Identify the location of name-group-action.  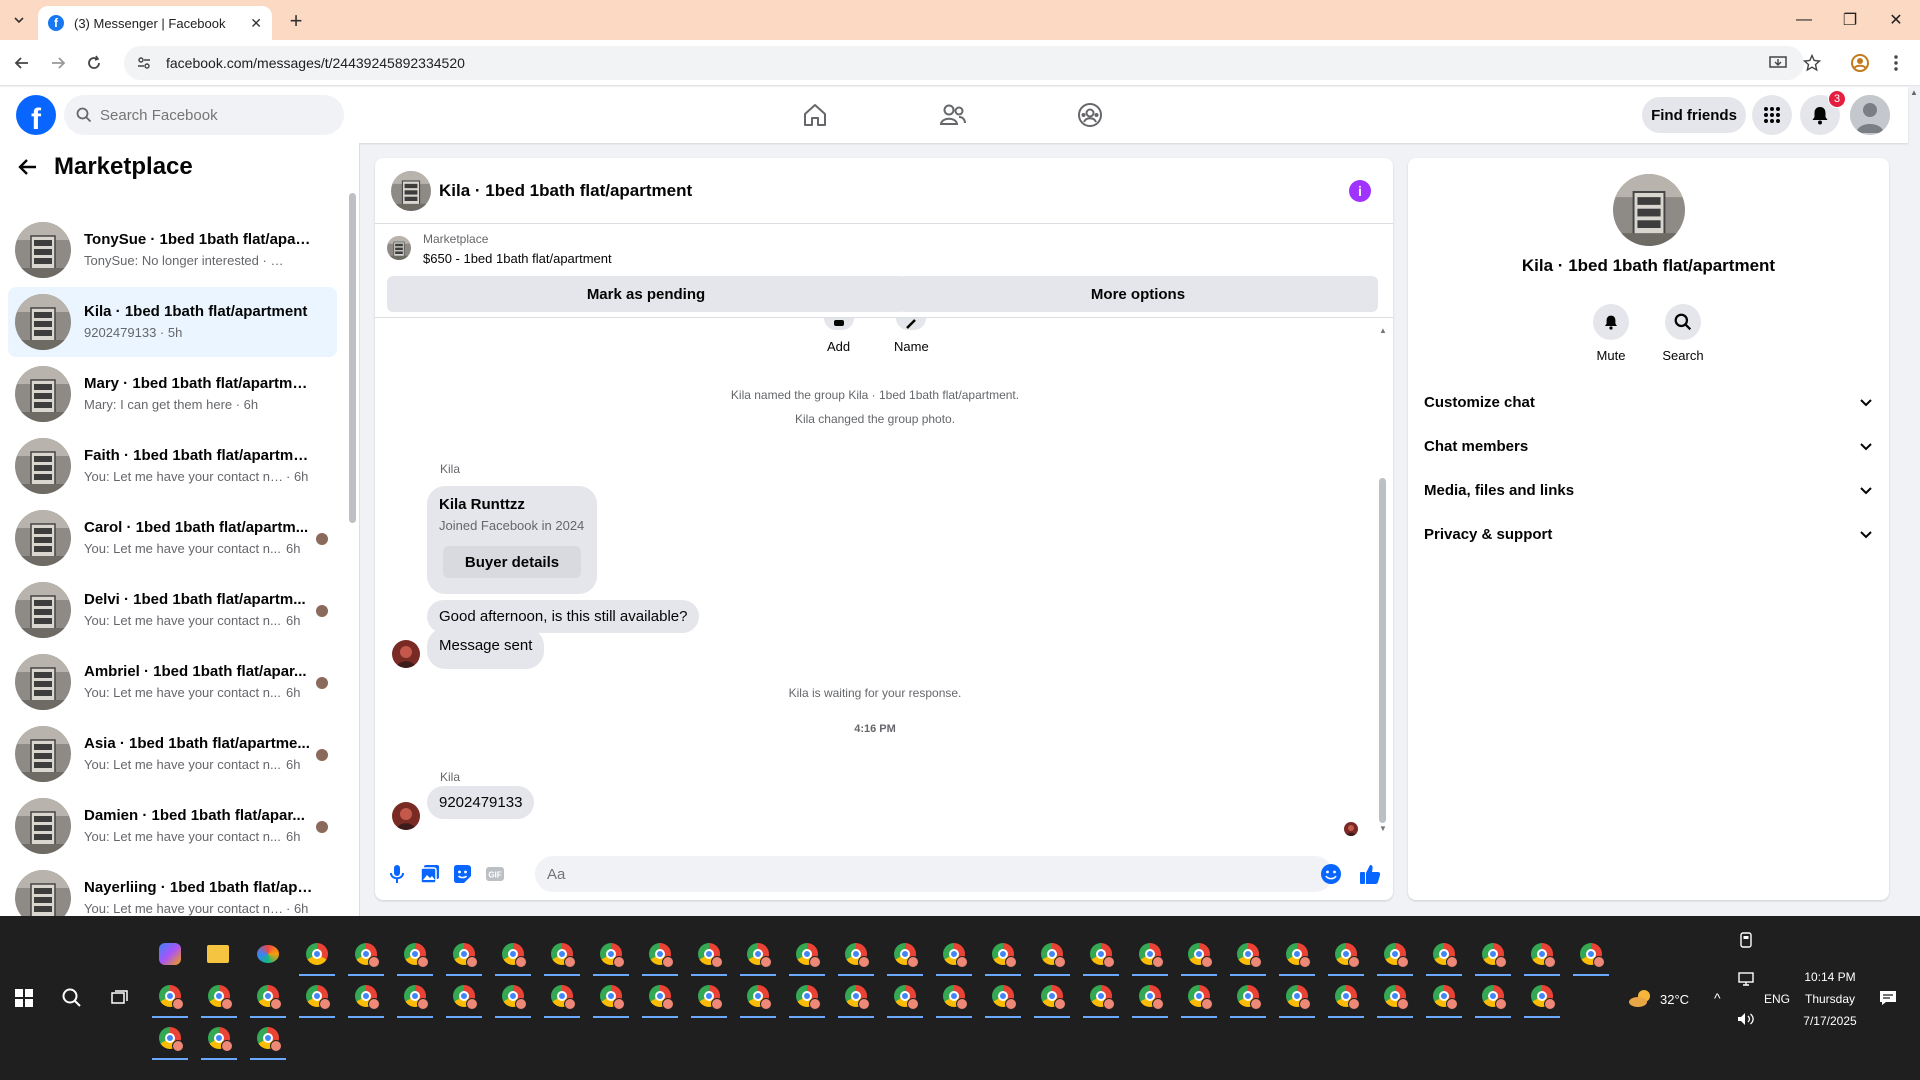
(911, 324).